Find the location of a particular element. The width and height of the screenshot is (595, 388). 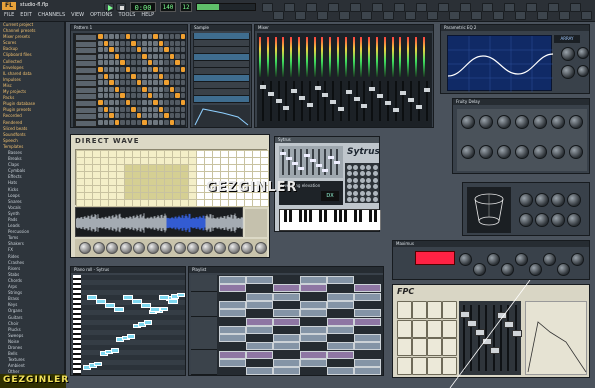

channel-button is located at coordinates (86, 123).